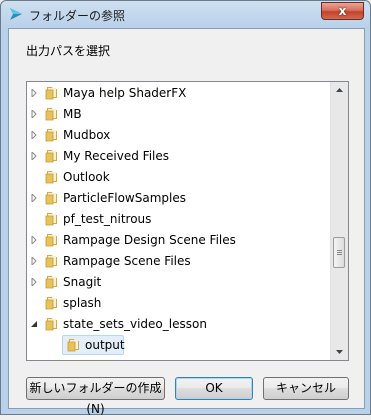 Image resolution: width=371 pixels, height=420 pixels. Describe the element at coordinates (116, 156) in the screenshot. I see `tree-item-label: My Received Files` at that location.